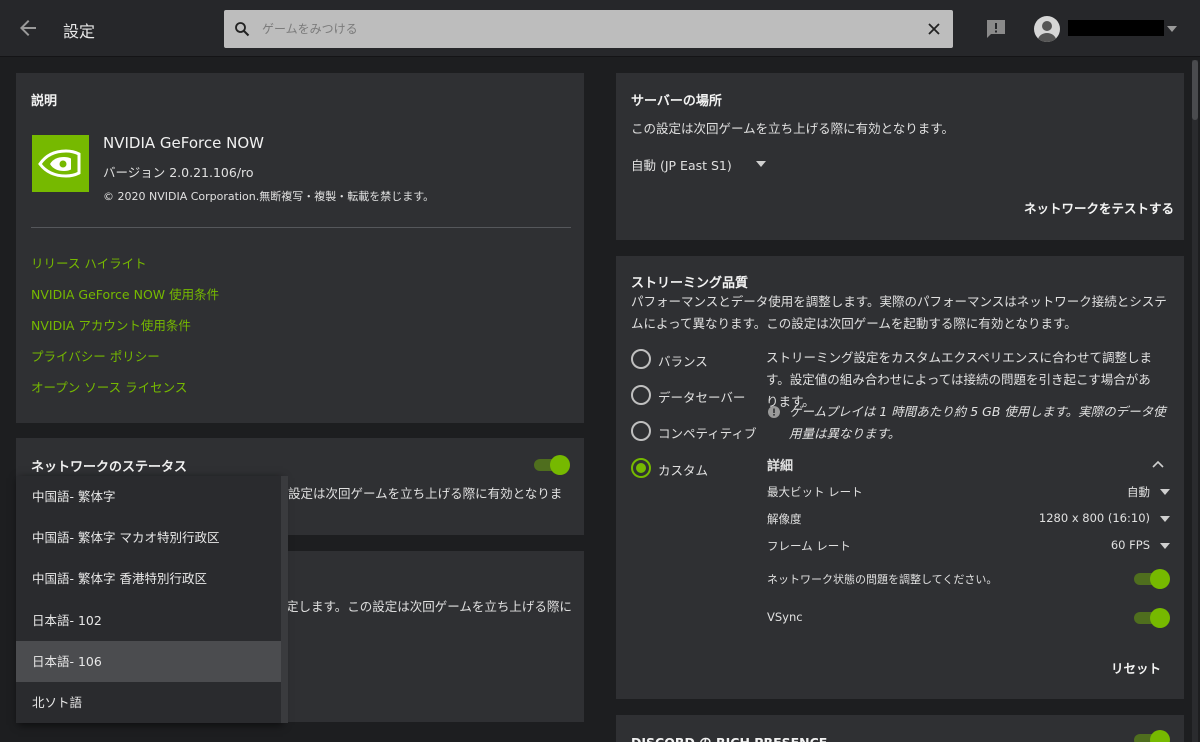 The width and height of the screenshot is (1200, 742). Describe the element at coordinates (95, 355) in the screenshot. I see `link-privacy-policy: プライバシー ポリシー` at that location.